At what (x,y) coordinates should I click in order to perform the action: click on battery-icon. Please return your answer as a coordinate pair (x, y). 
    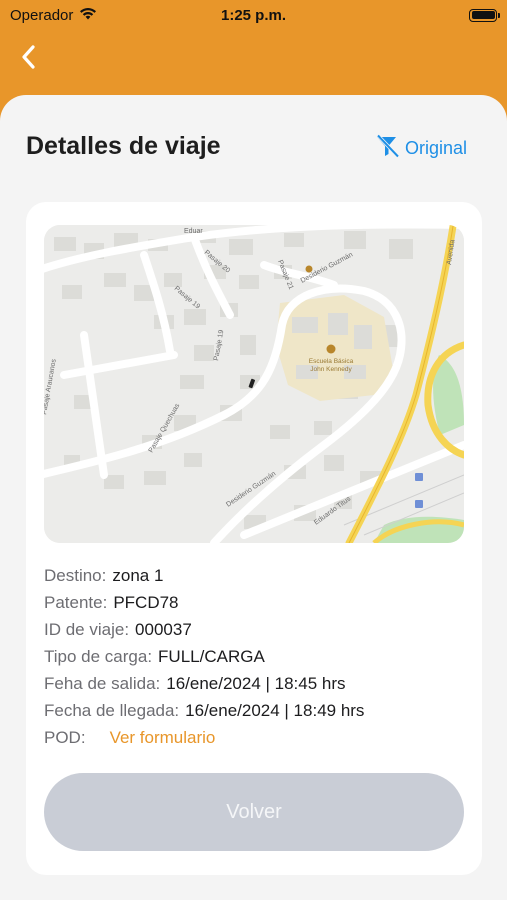
    Looking at the image, I should click on (484, 15).